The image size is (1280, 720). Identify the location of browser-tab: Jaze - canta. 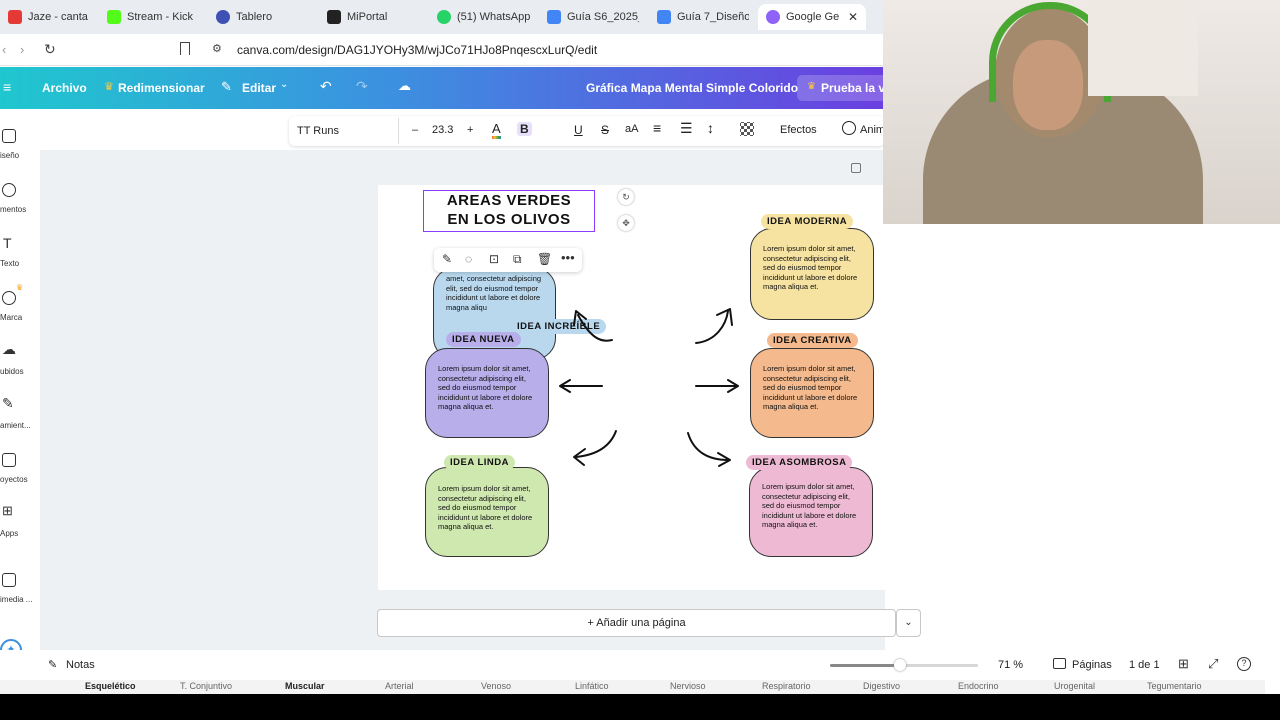
(48, 17).